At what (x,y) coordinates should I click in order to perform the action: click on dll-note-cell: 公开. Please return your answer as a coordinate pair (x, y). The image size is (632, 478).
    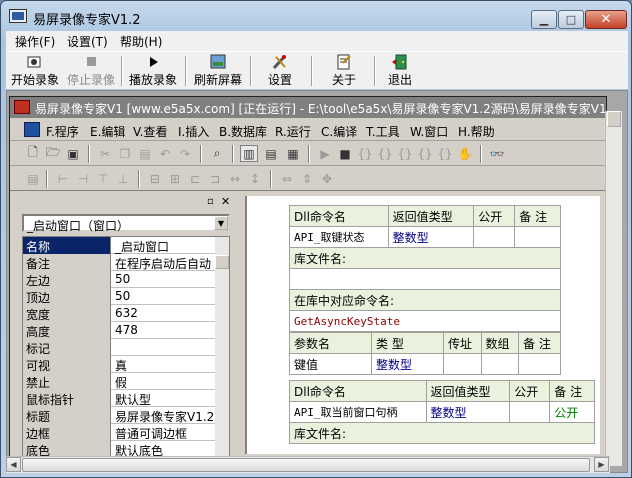
    Looking at the image, I should click on (572, 412).